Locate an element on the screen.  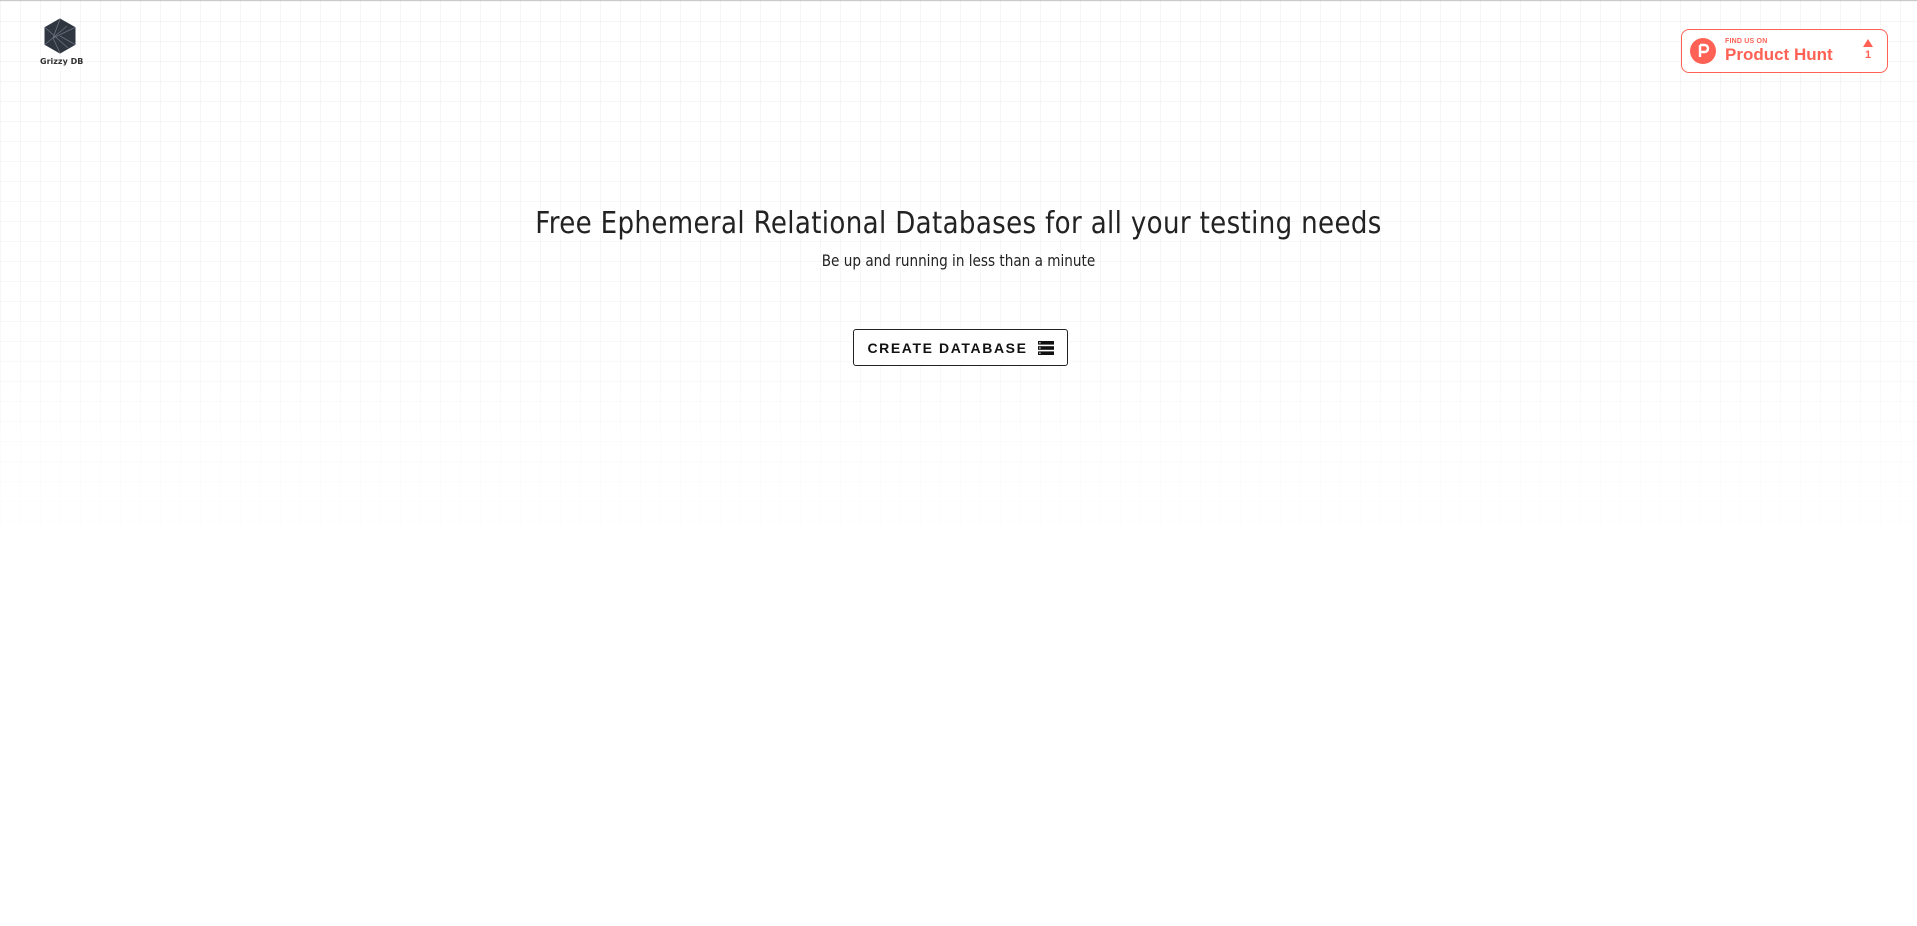
product-hunt-votes: 1 is located at coordinates (1868, 48).